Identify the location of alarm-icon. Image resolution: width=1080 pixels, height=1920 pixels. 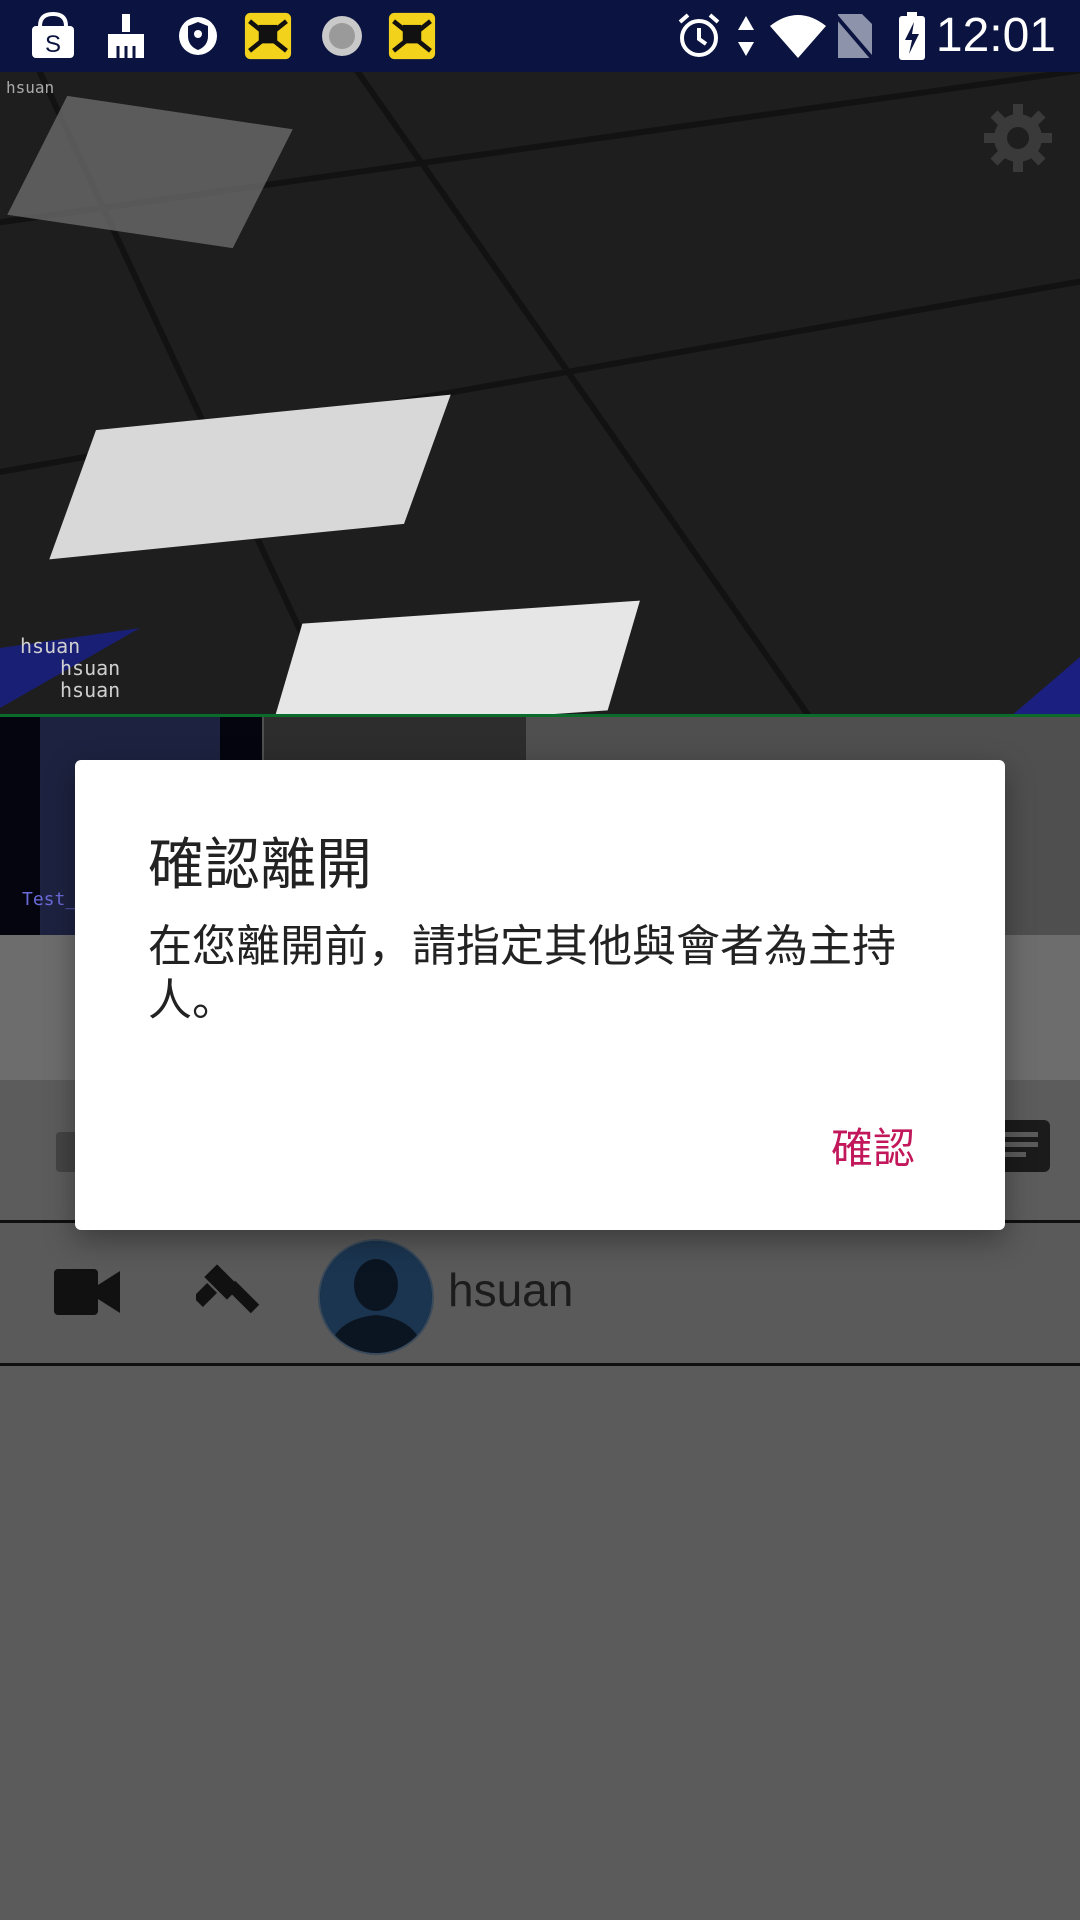
(699, 35).